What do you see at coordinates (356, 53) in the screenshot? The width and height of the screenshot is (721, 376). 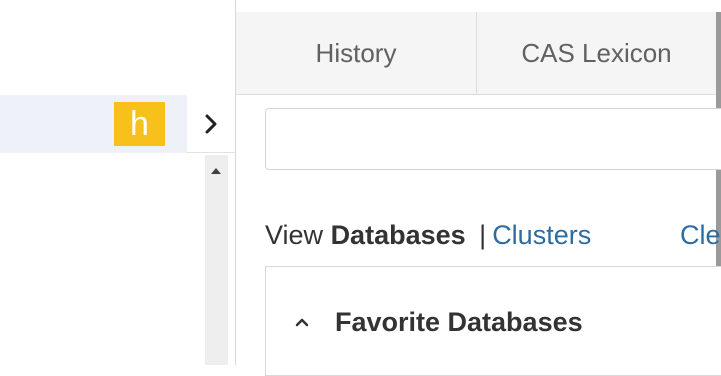 I see `tab-history: History` at bounding box center [356, 53].